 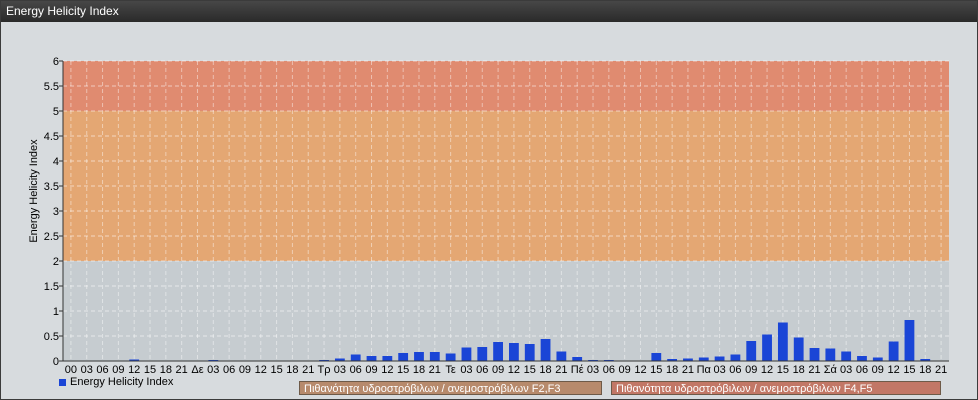 What do you see at coordinates (122, 382) in the screenshot?
I see `legend-label: Energy Helicity Index` at bounding box center [122, 382].